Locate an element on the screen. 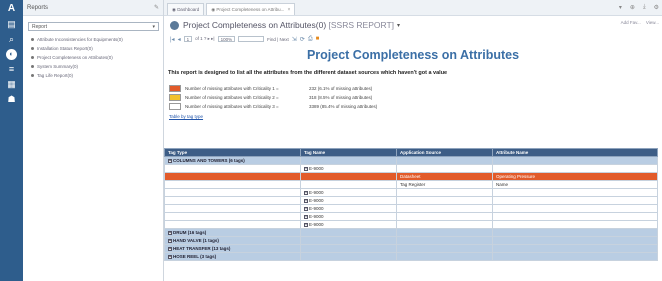  prev-page-icon: ◂ is located at coordinates (179, 39).